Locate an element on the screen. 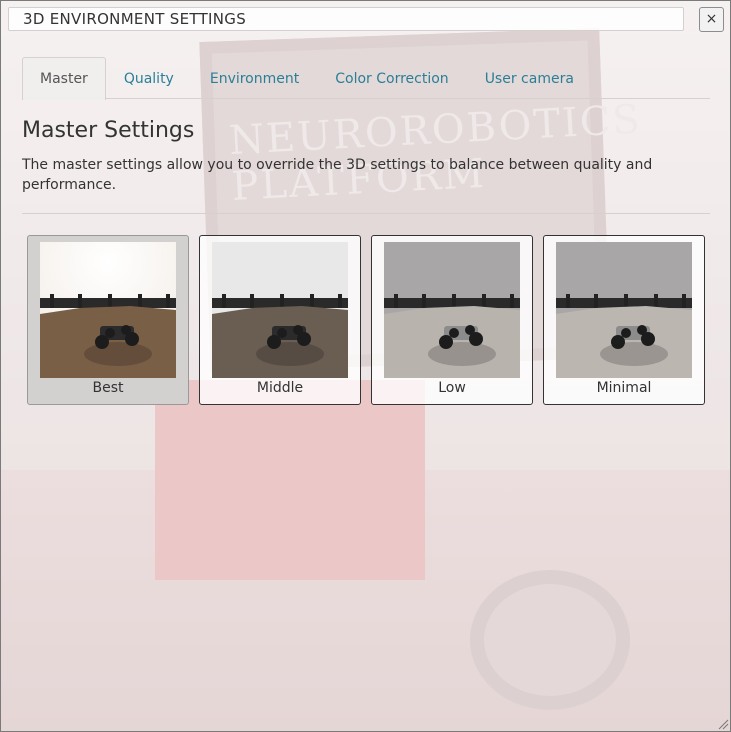 This screenshot has width=731, height=732. tab-master: Master is located at coordinates (64, 78).